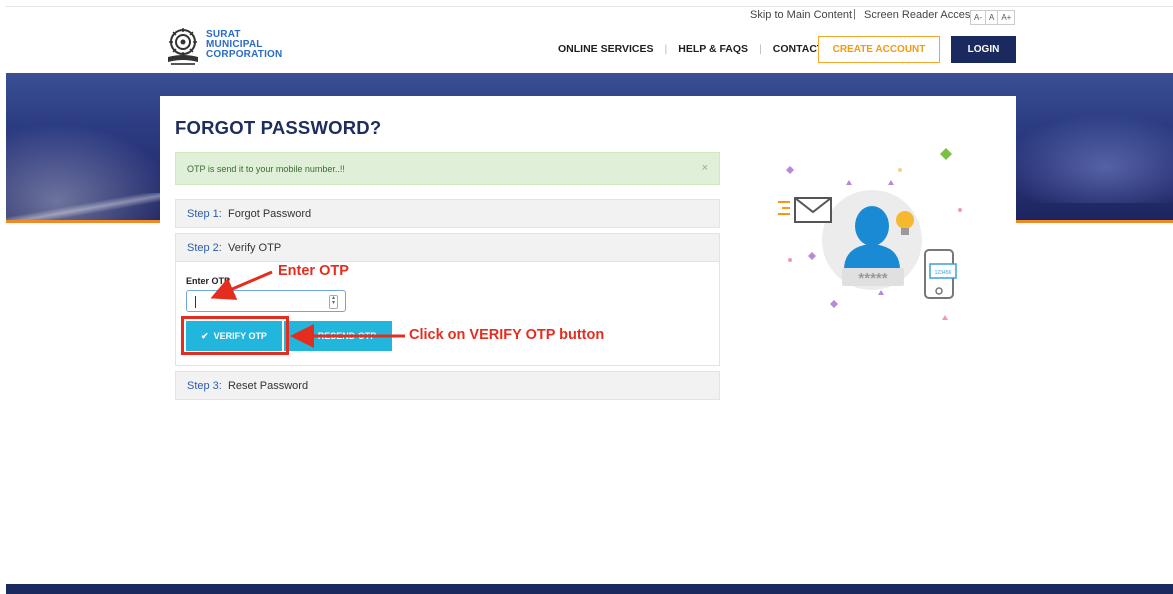 The image size is (1173, 594). Describe the element at coordinates (266, 301) in the screenshot. I see `otp-input: ▴ ▾` at that location.